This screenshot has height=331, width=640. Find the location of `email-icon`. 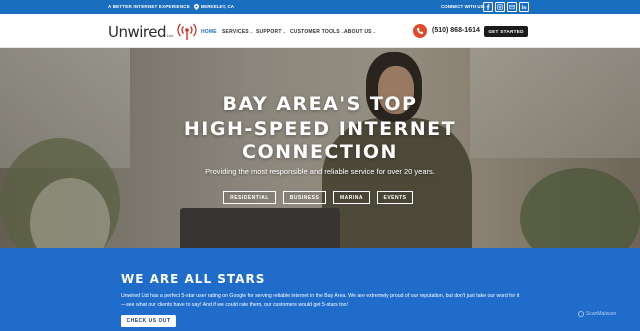

email-icon is located at coordinates (512, 7).